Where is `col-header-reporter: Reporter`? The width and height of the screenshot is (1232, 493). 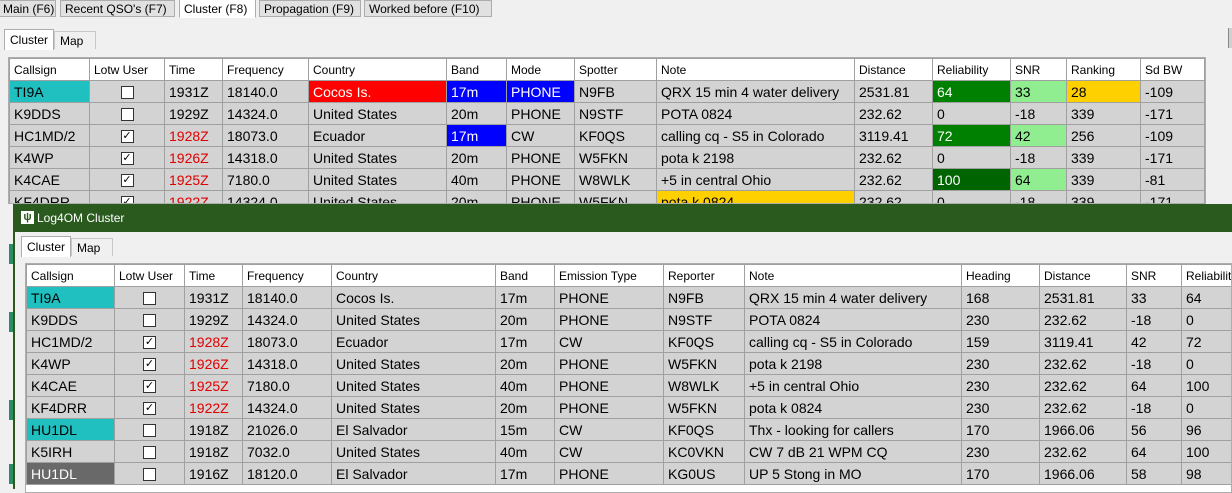
col-header-reporter: Reporter is located at coordinates (704, 276).